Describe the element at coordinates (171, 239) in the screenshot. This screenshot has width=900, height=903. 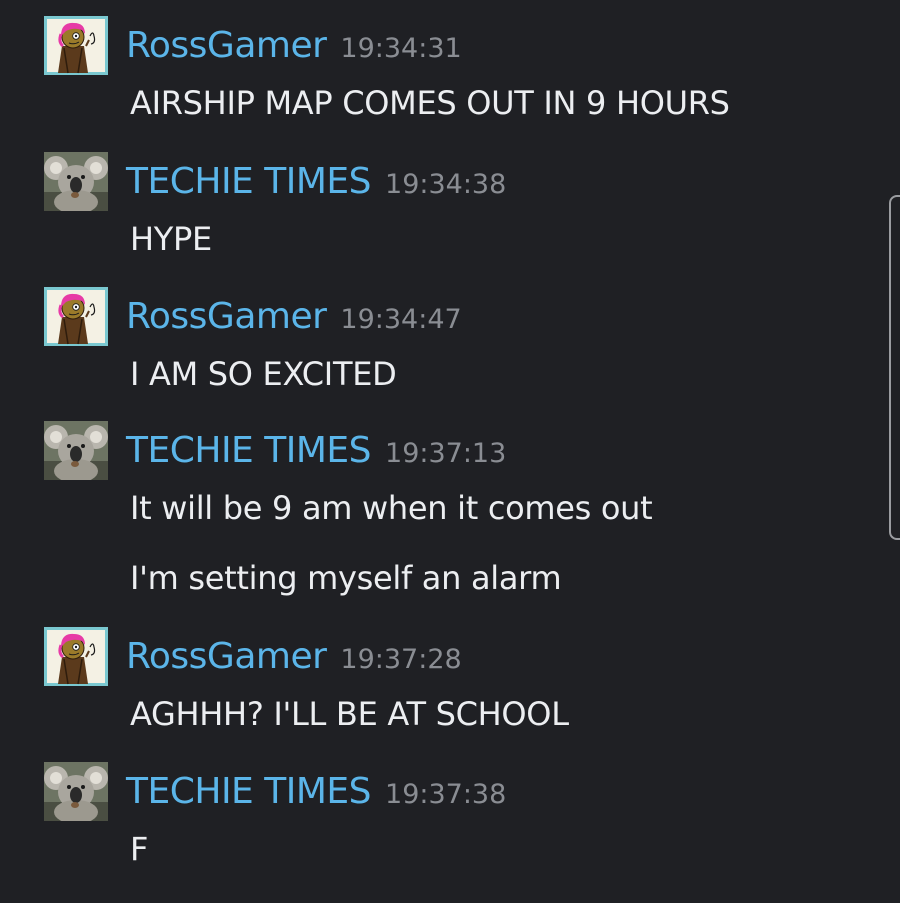
I see `message-text: HYPE` at that location.